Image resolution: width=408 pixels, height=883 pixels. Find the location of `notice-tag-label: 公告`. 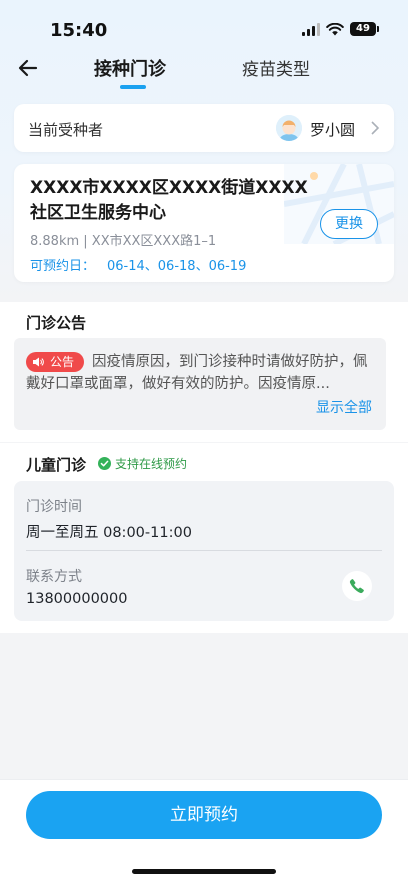

notice-tag-label: 公告 is located at coordinates (62, 362).